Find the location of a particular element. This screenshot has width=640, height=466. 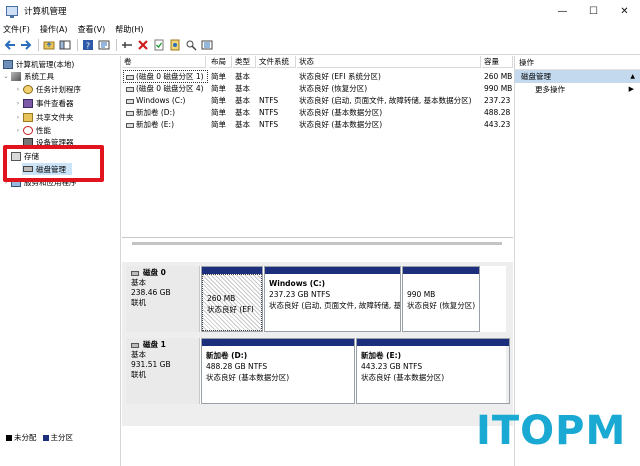

column-header-volume: 卷 is located at coordinates (164, 62).